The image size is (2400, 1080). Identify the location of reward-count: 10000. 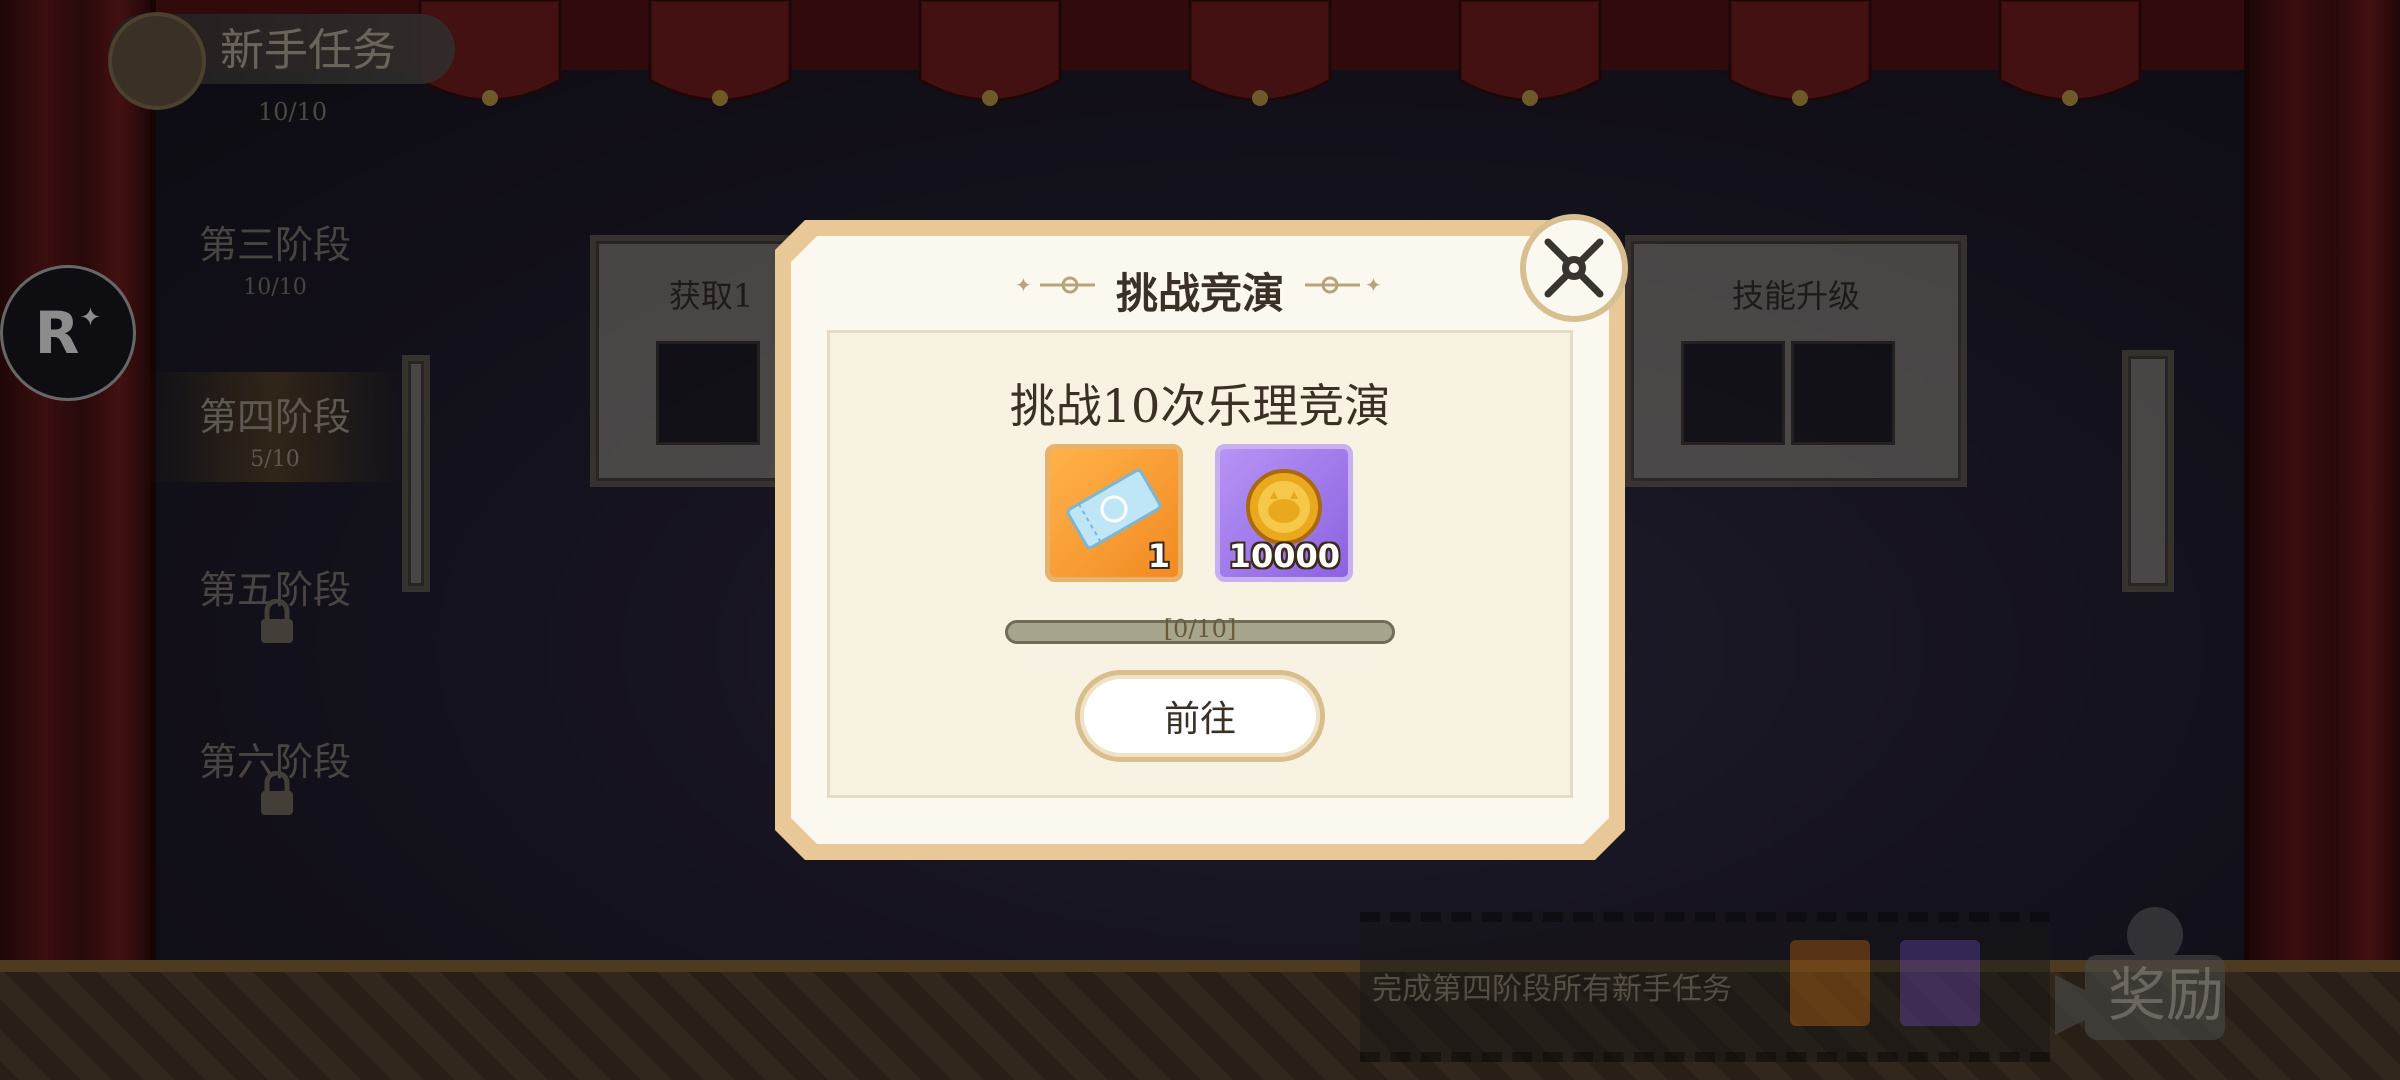
(1284, 556).